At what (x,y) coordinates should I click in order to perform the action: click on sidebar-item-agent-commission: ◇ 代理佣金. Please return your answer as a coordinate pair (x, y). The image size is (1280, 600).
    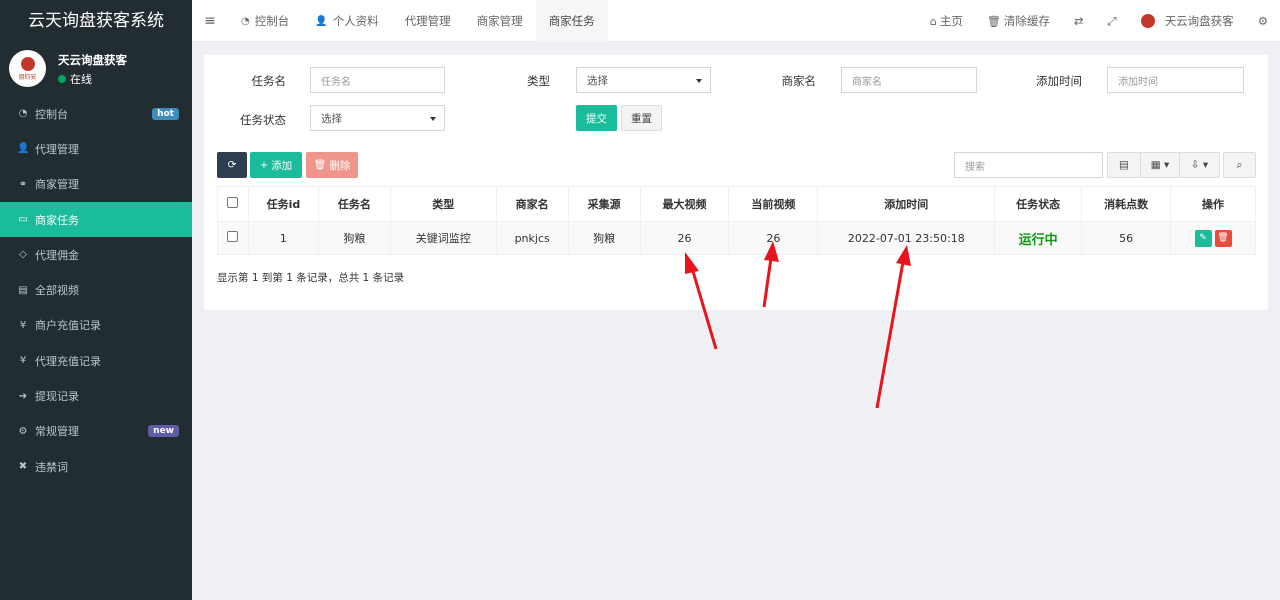
    Looking at the image, I should click on (96, 254).